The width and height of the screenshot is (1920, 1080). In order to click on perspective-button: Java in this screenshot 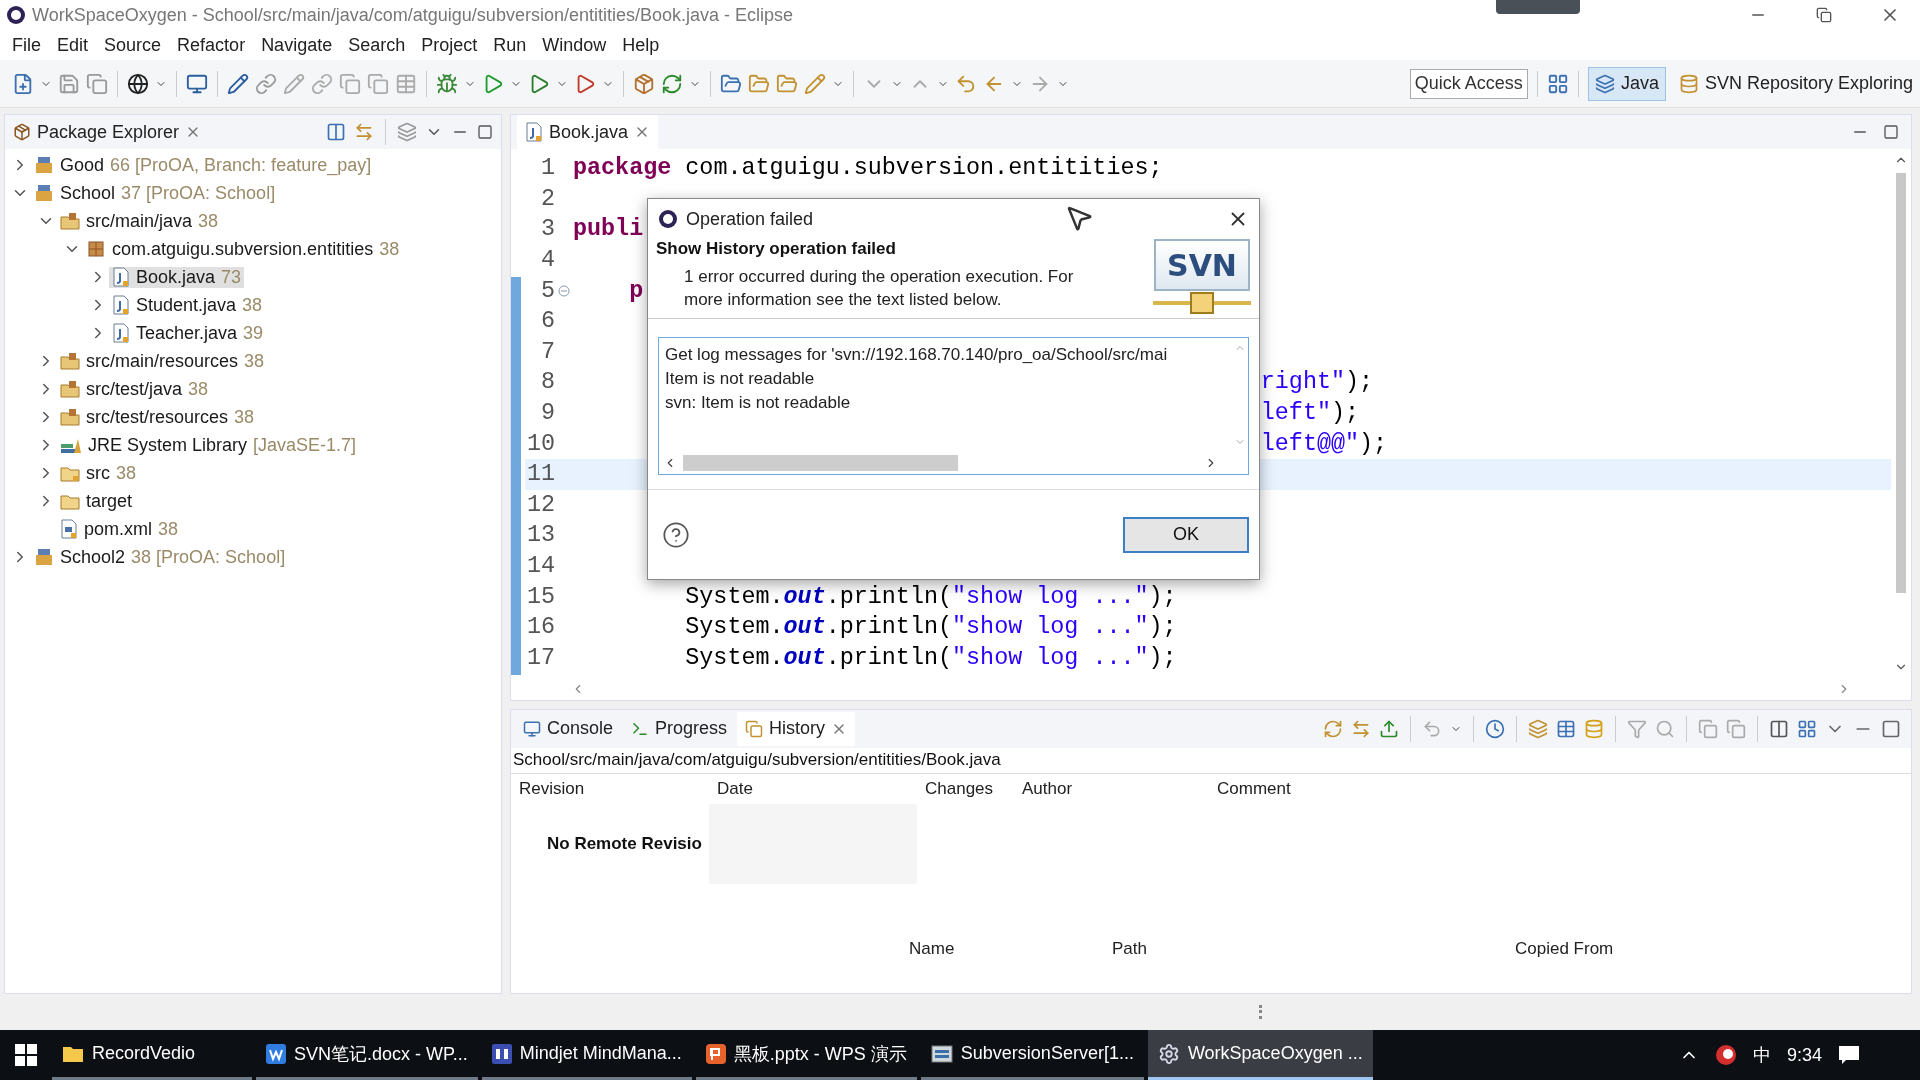, I will do `click(1626, 83)`.